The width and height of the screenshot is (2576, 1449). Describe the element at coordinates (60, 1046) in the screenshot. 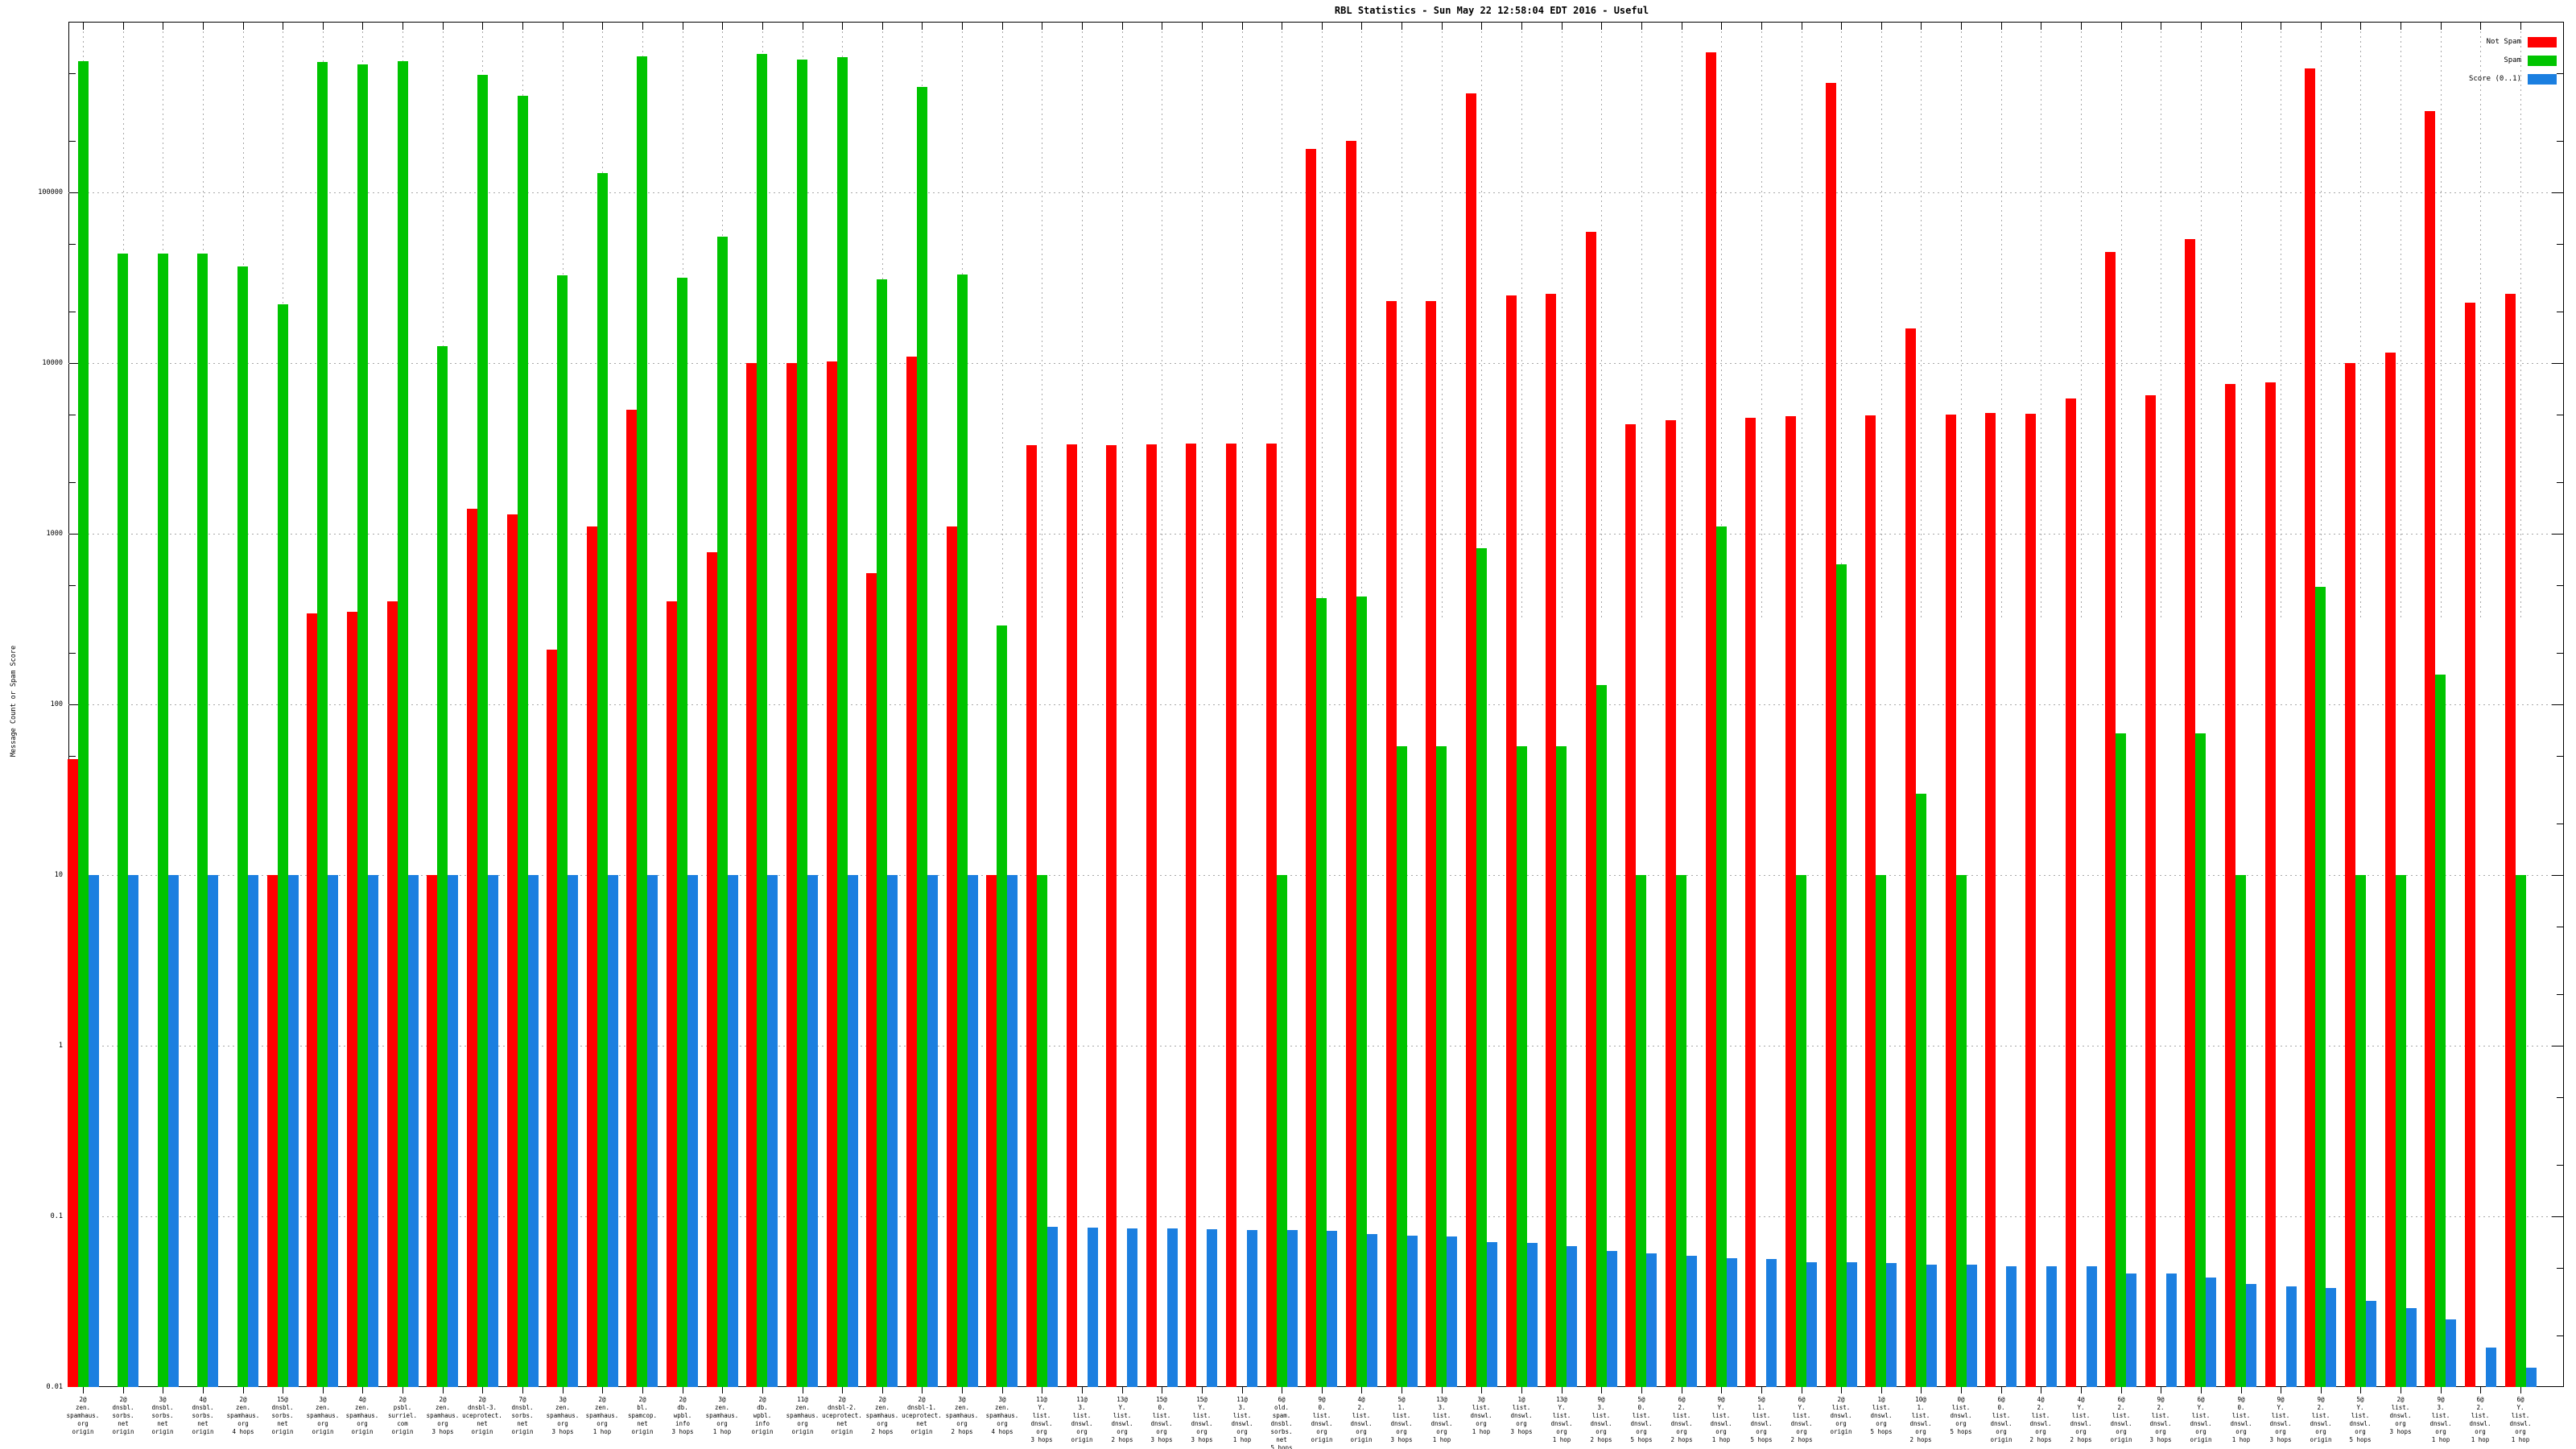

I see `y-axis-tick-label: 1` at that location.